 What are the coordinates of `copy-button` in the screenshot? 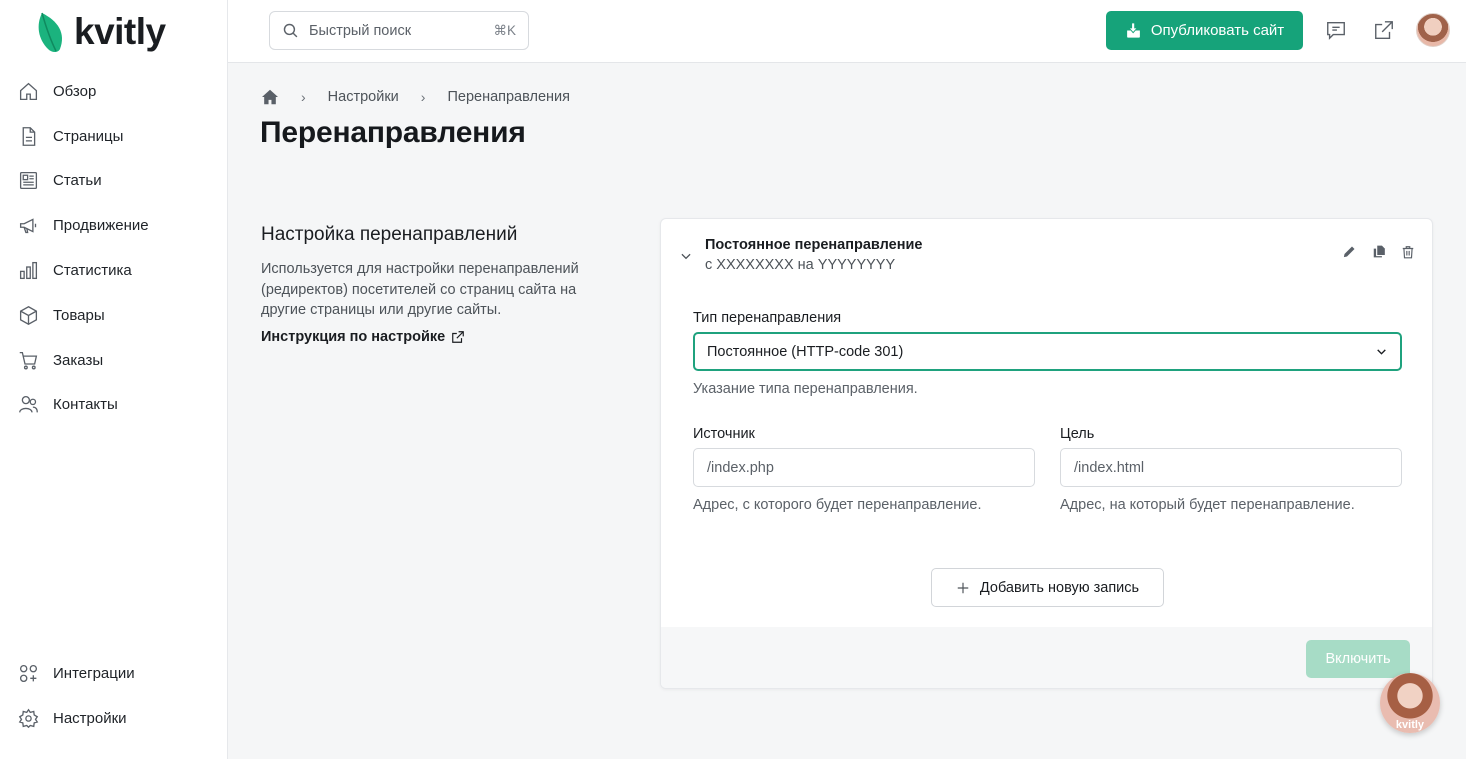 It's located at (1378, 251).